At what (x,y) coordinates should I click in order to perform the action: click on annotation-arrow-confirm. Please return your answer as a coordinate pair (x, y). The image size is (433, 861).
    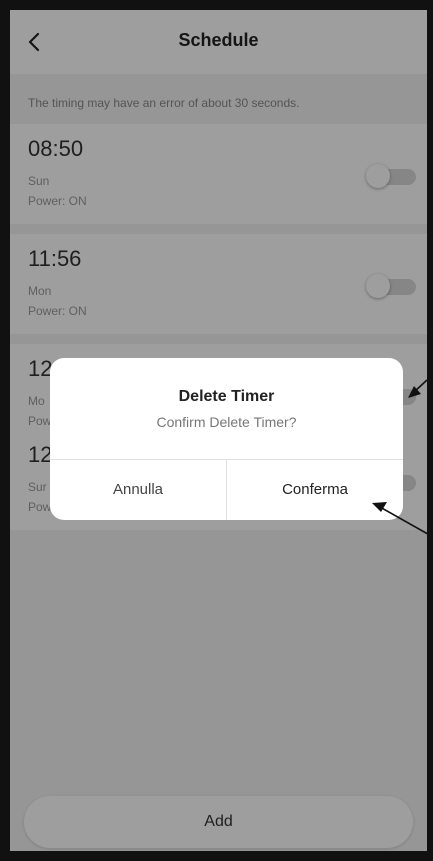
    Looking at the image, I should click on (403, 520).